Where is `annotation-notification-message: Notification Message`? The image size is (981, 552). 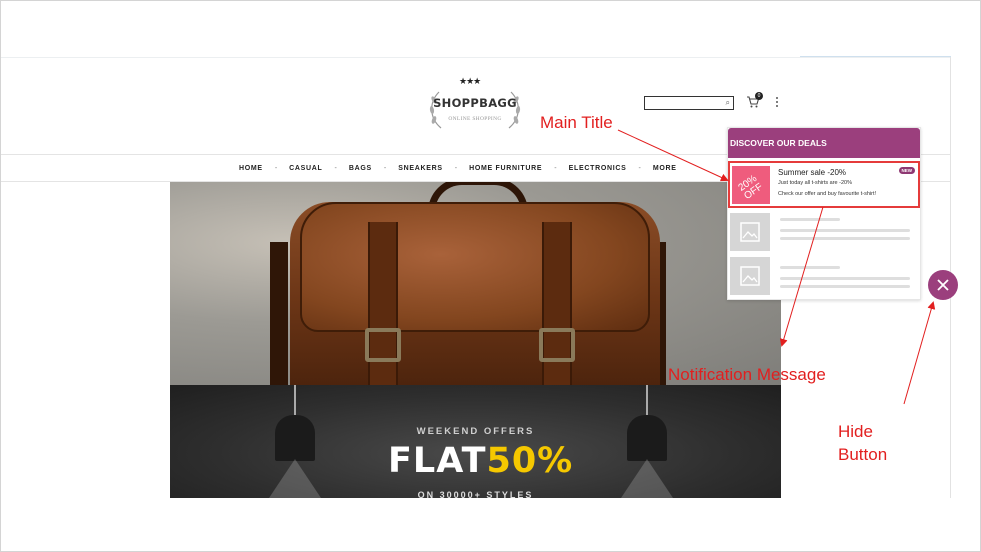
annotation-notification-message: Notification Message is located at coordinates (747, 374).